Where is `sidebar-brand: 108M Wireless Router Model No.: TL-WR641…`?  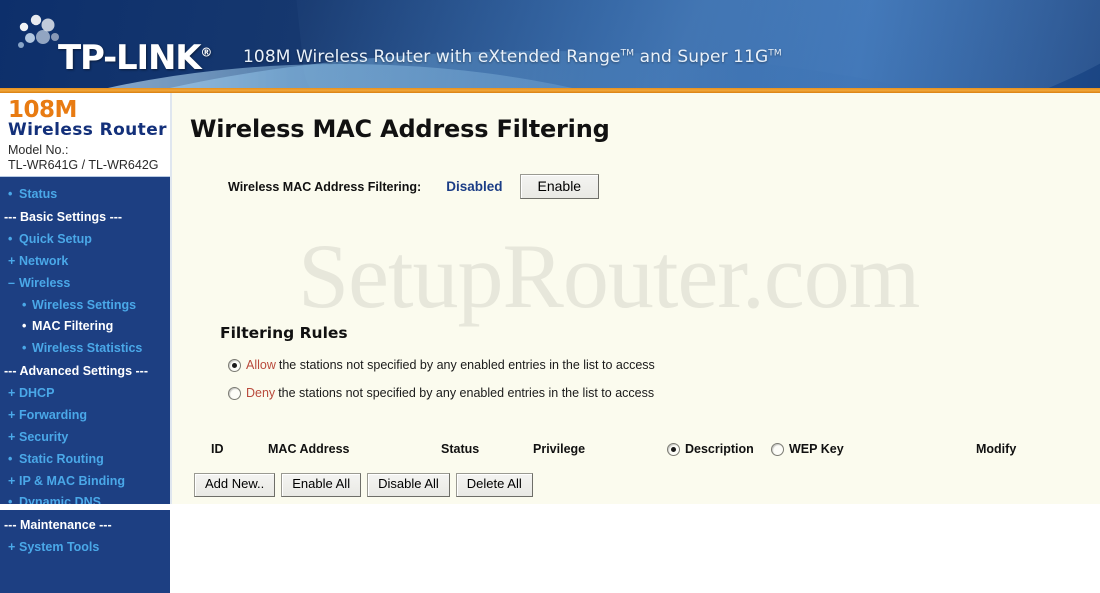
sidebar-brand: 108M Wireless Router Model No.: TL-WR641… is located at coordinates (85, 134).